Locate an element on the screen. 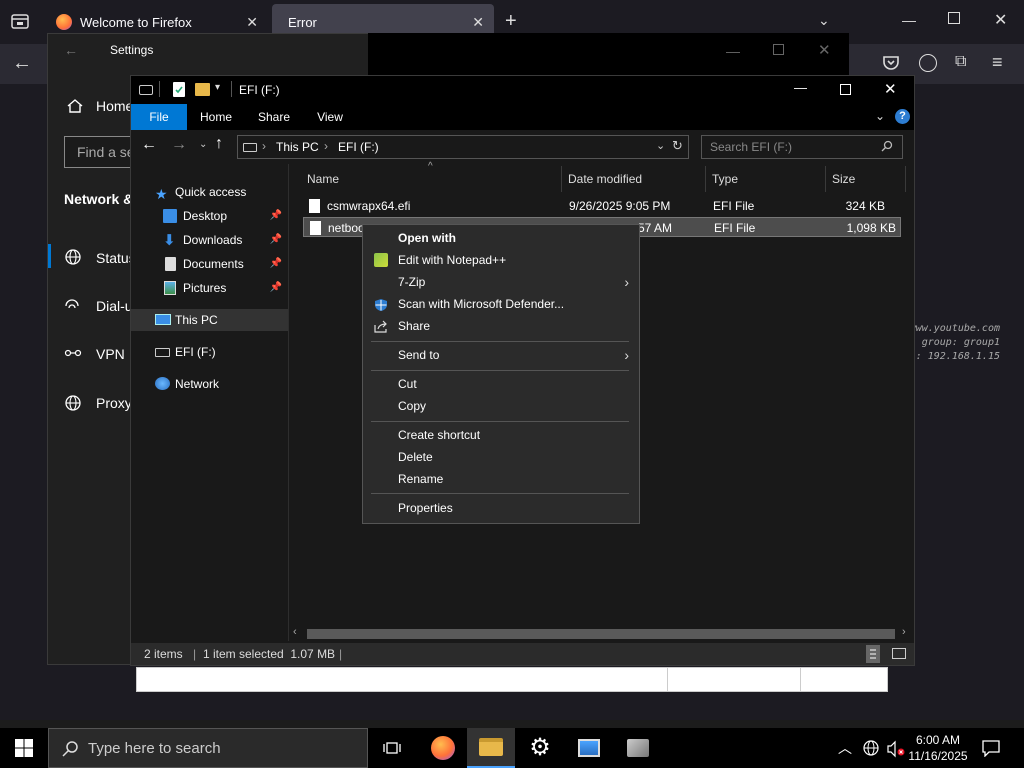 The width and height of the screenshot is (1024, 768). nav-network: Network is located at coordinates (209, 384).